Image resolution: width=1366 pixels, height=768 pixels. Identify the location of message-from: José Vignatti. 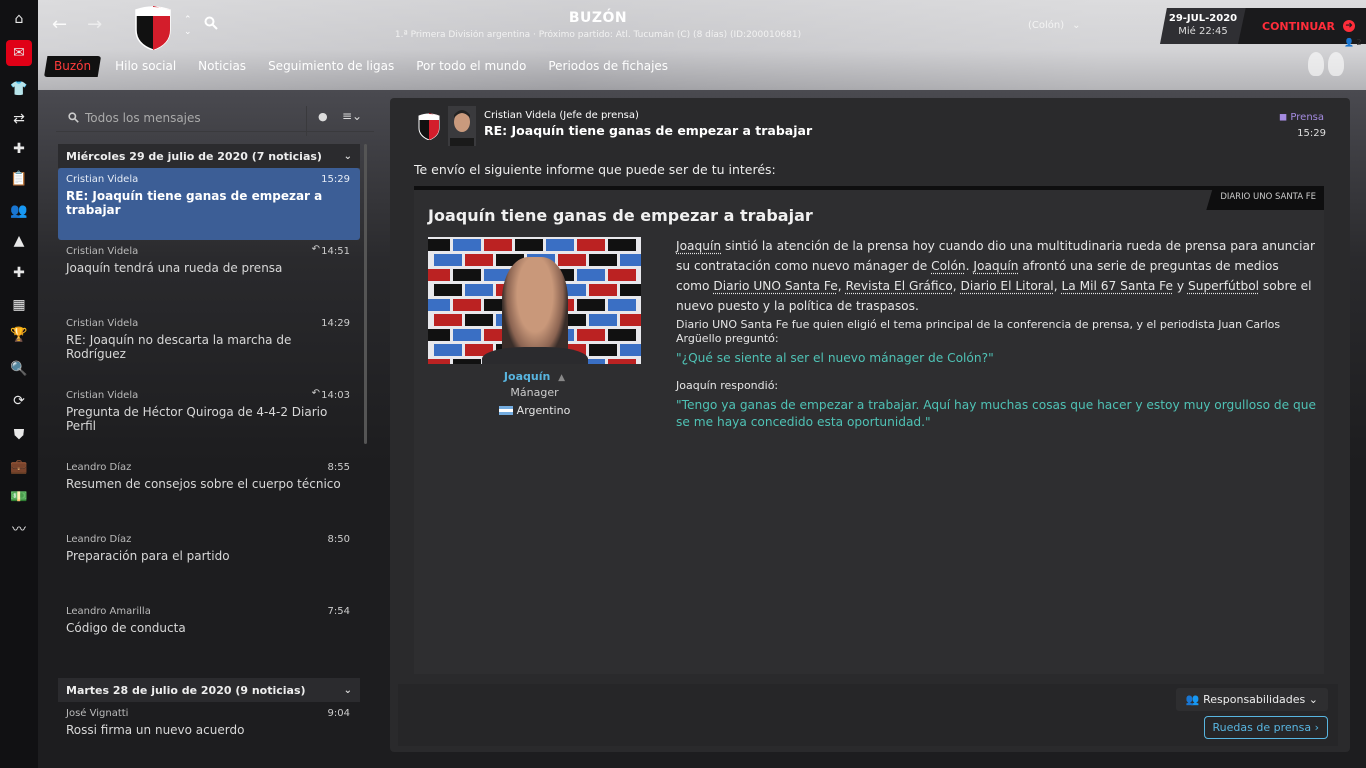
(209, 713).